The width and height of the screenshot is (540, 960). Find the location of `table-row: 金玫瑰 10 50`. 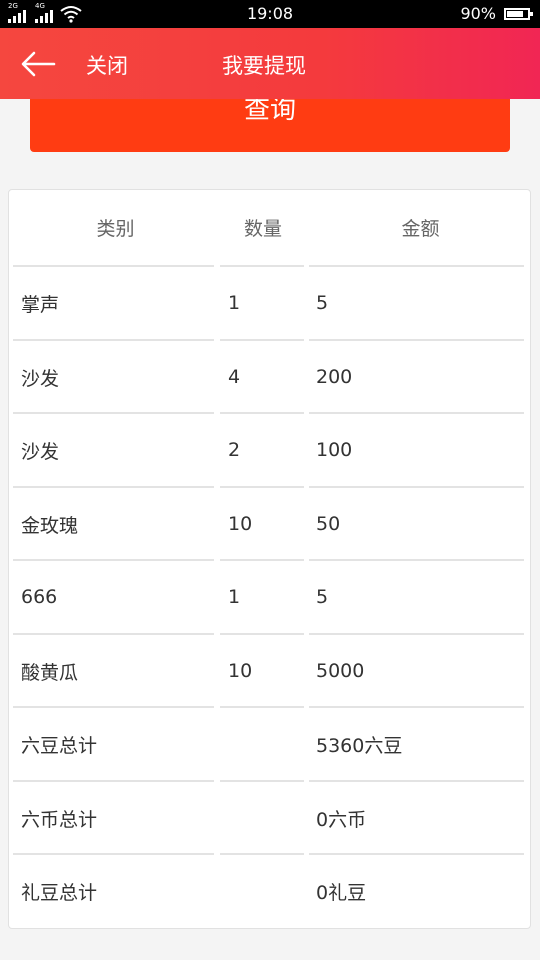

table-row: 金玫瑰 10 50 is located at coordinates (270, 524).